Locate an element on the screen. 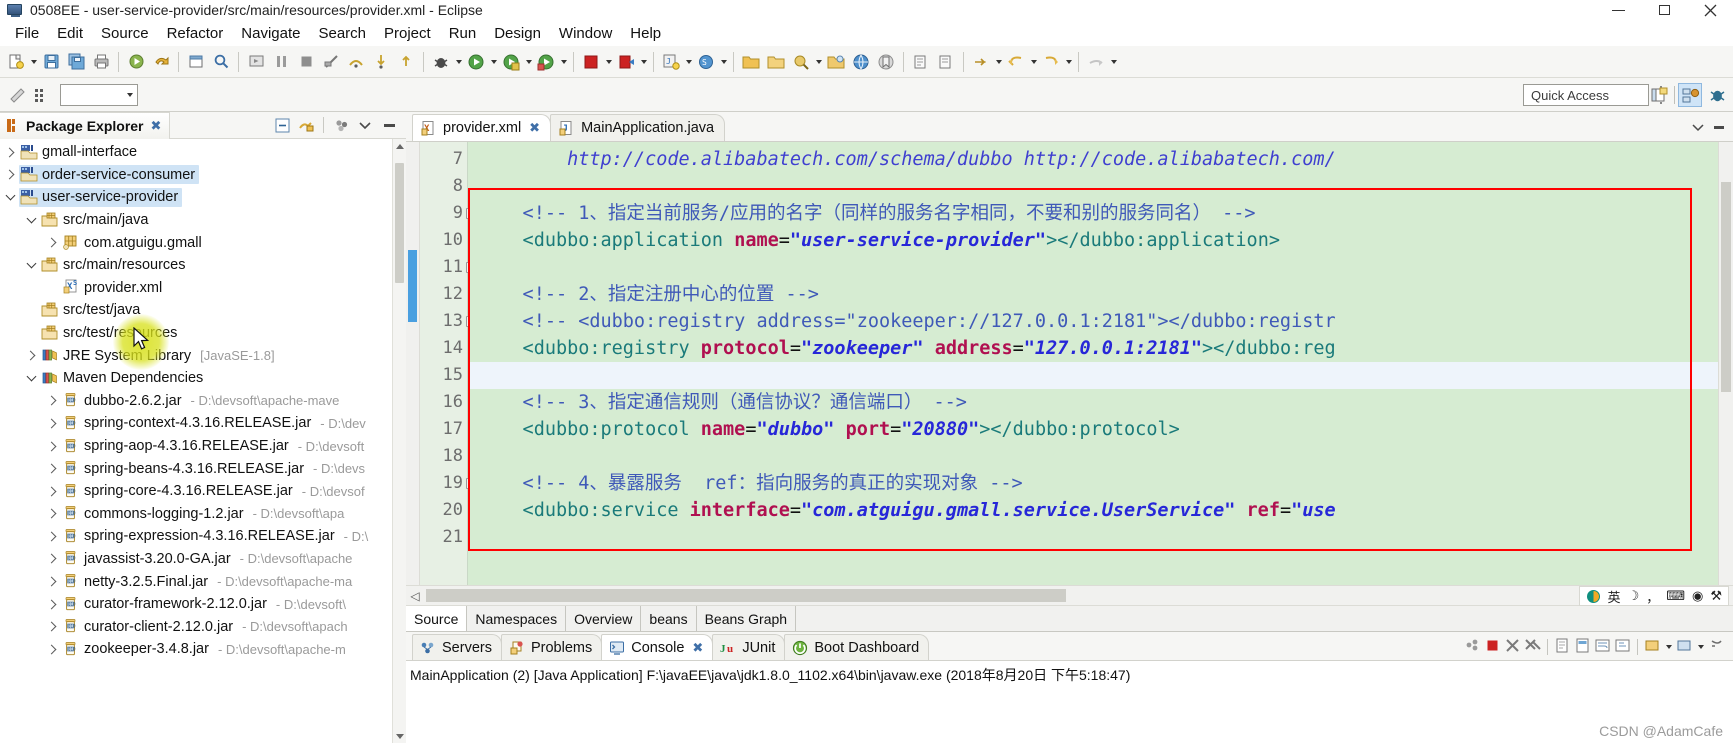 The image size is (1733, 743). tree-item-com-atguigu-gmall: com.atguigu.gmall is located at coordinates (196, 242).